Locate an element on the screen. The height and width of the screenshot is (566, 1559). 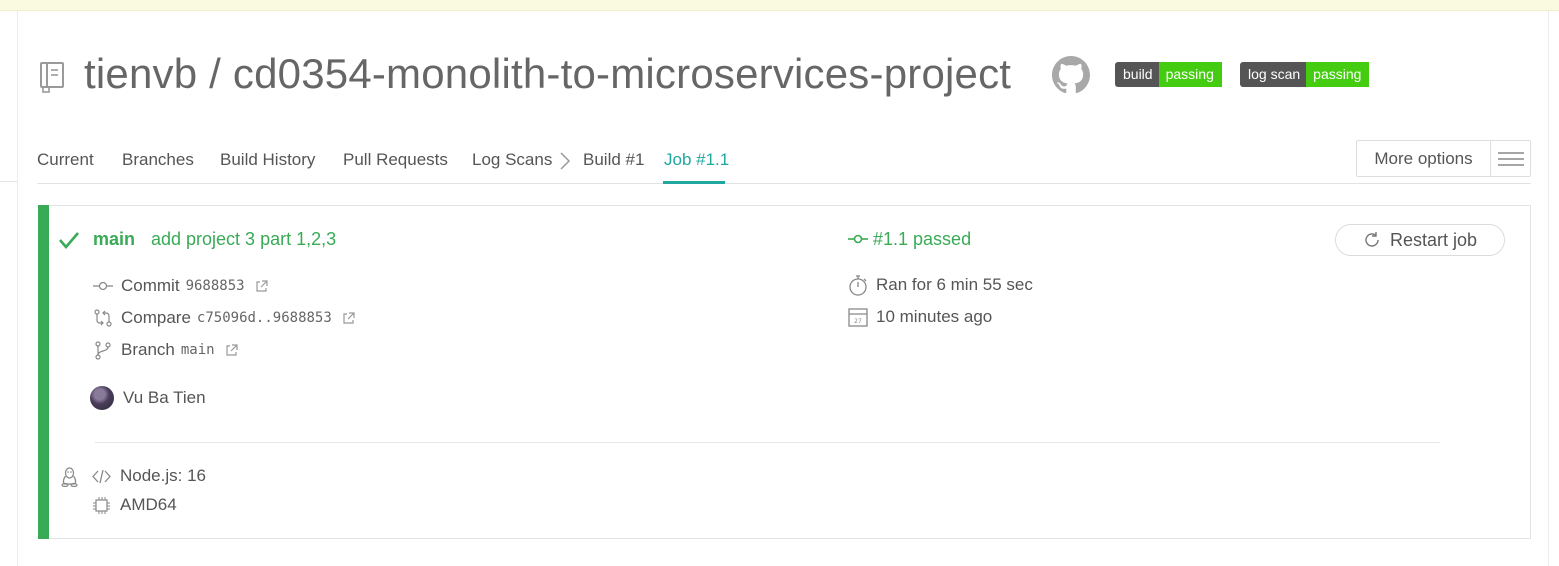
more-options-button: More options is located at coordinates (1443, 158).